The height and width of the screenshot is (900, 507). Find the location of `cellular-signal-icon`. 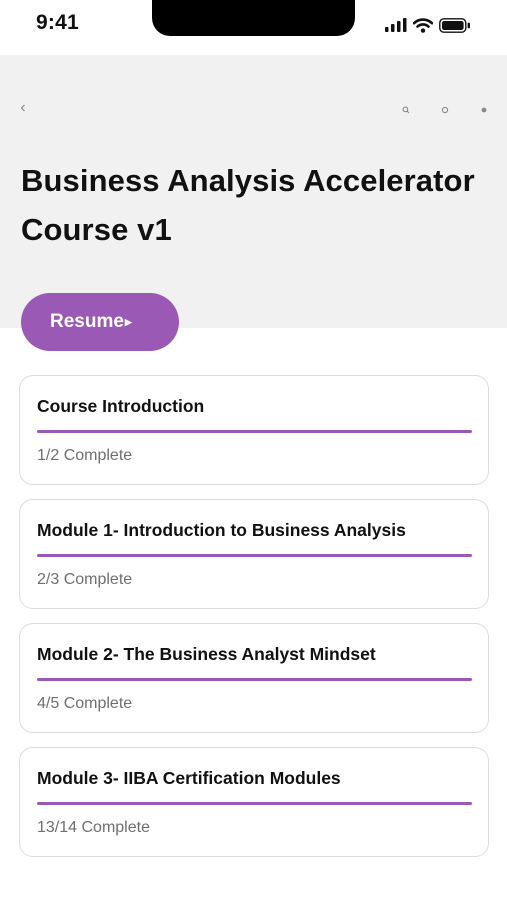

cellular-signal-icon is located at coordinates (396, 25).